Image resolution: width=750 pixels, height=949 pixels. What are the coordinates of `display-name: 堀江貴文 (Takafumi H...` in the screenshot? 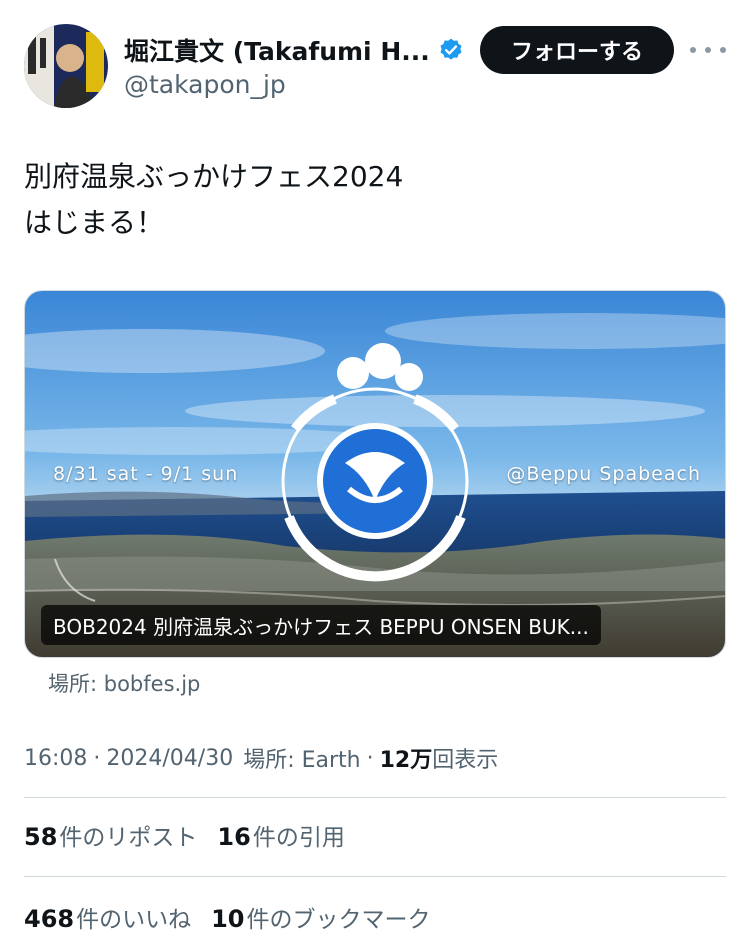 It's located at (277, 50).